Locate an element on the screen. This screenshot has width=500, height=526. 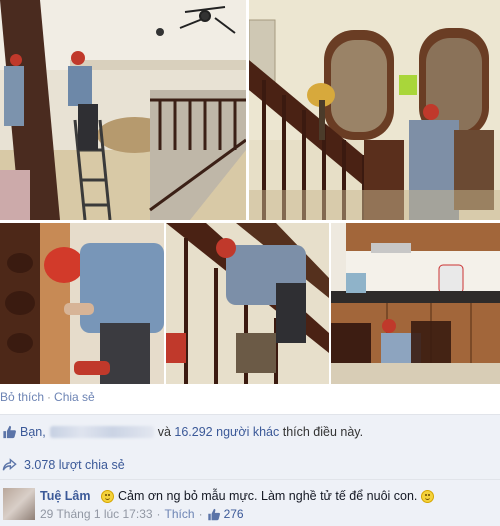
likes-others-link: 16.292 người khác is located at coordinates (226, 432).